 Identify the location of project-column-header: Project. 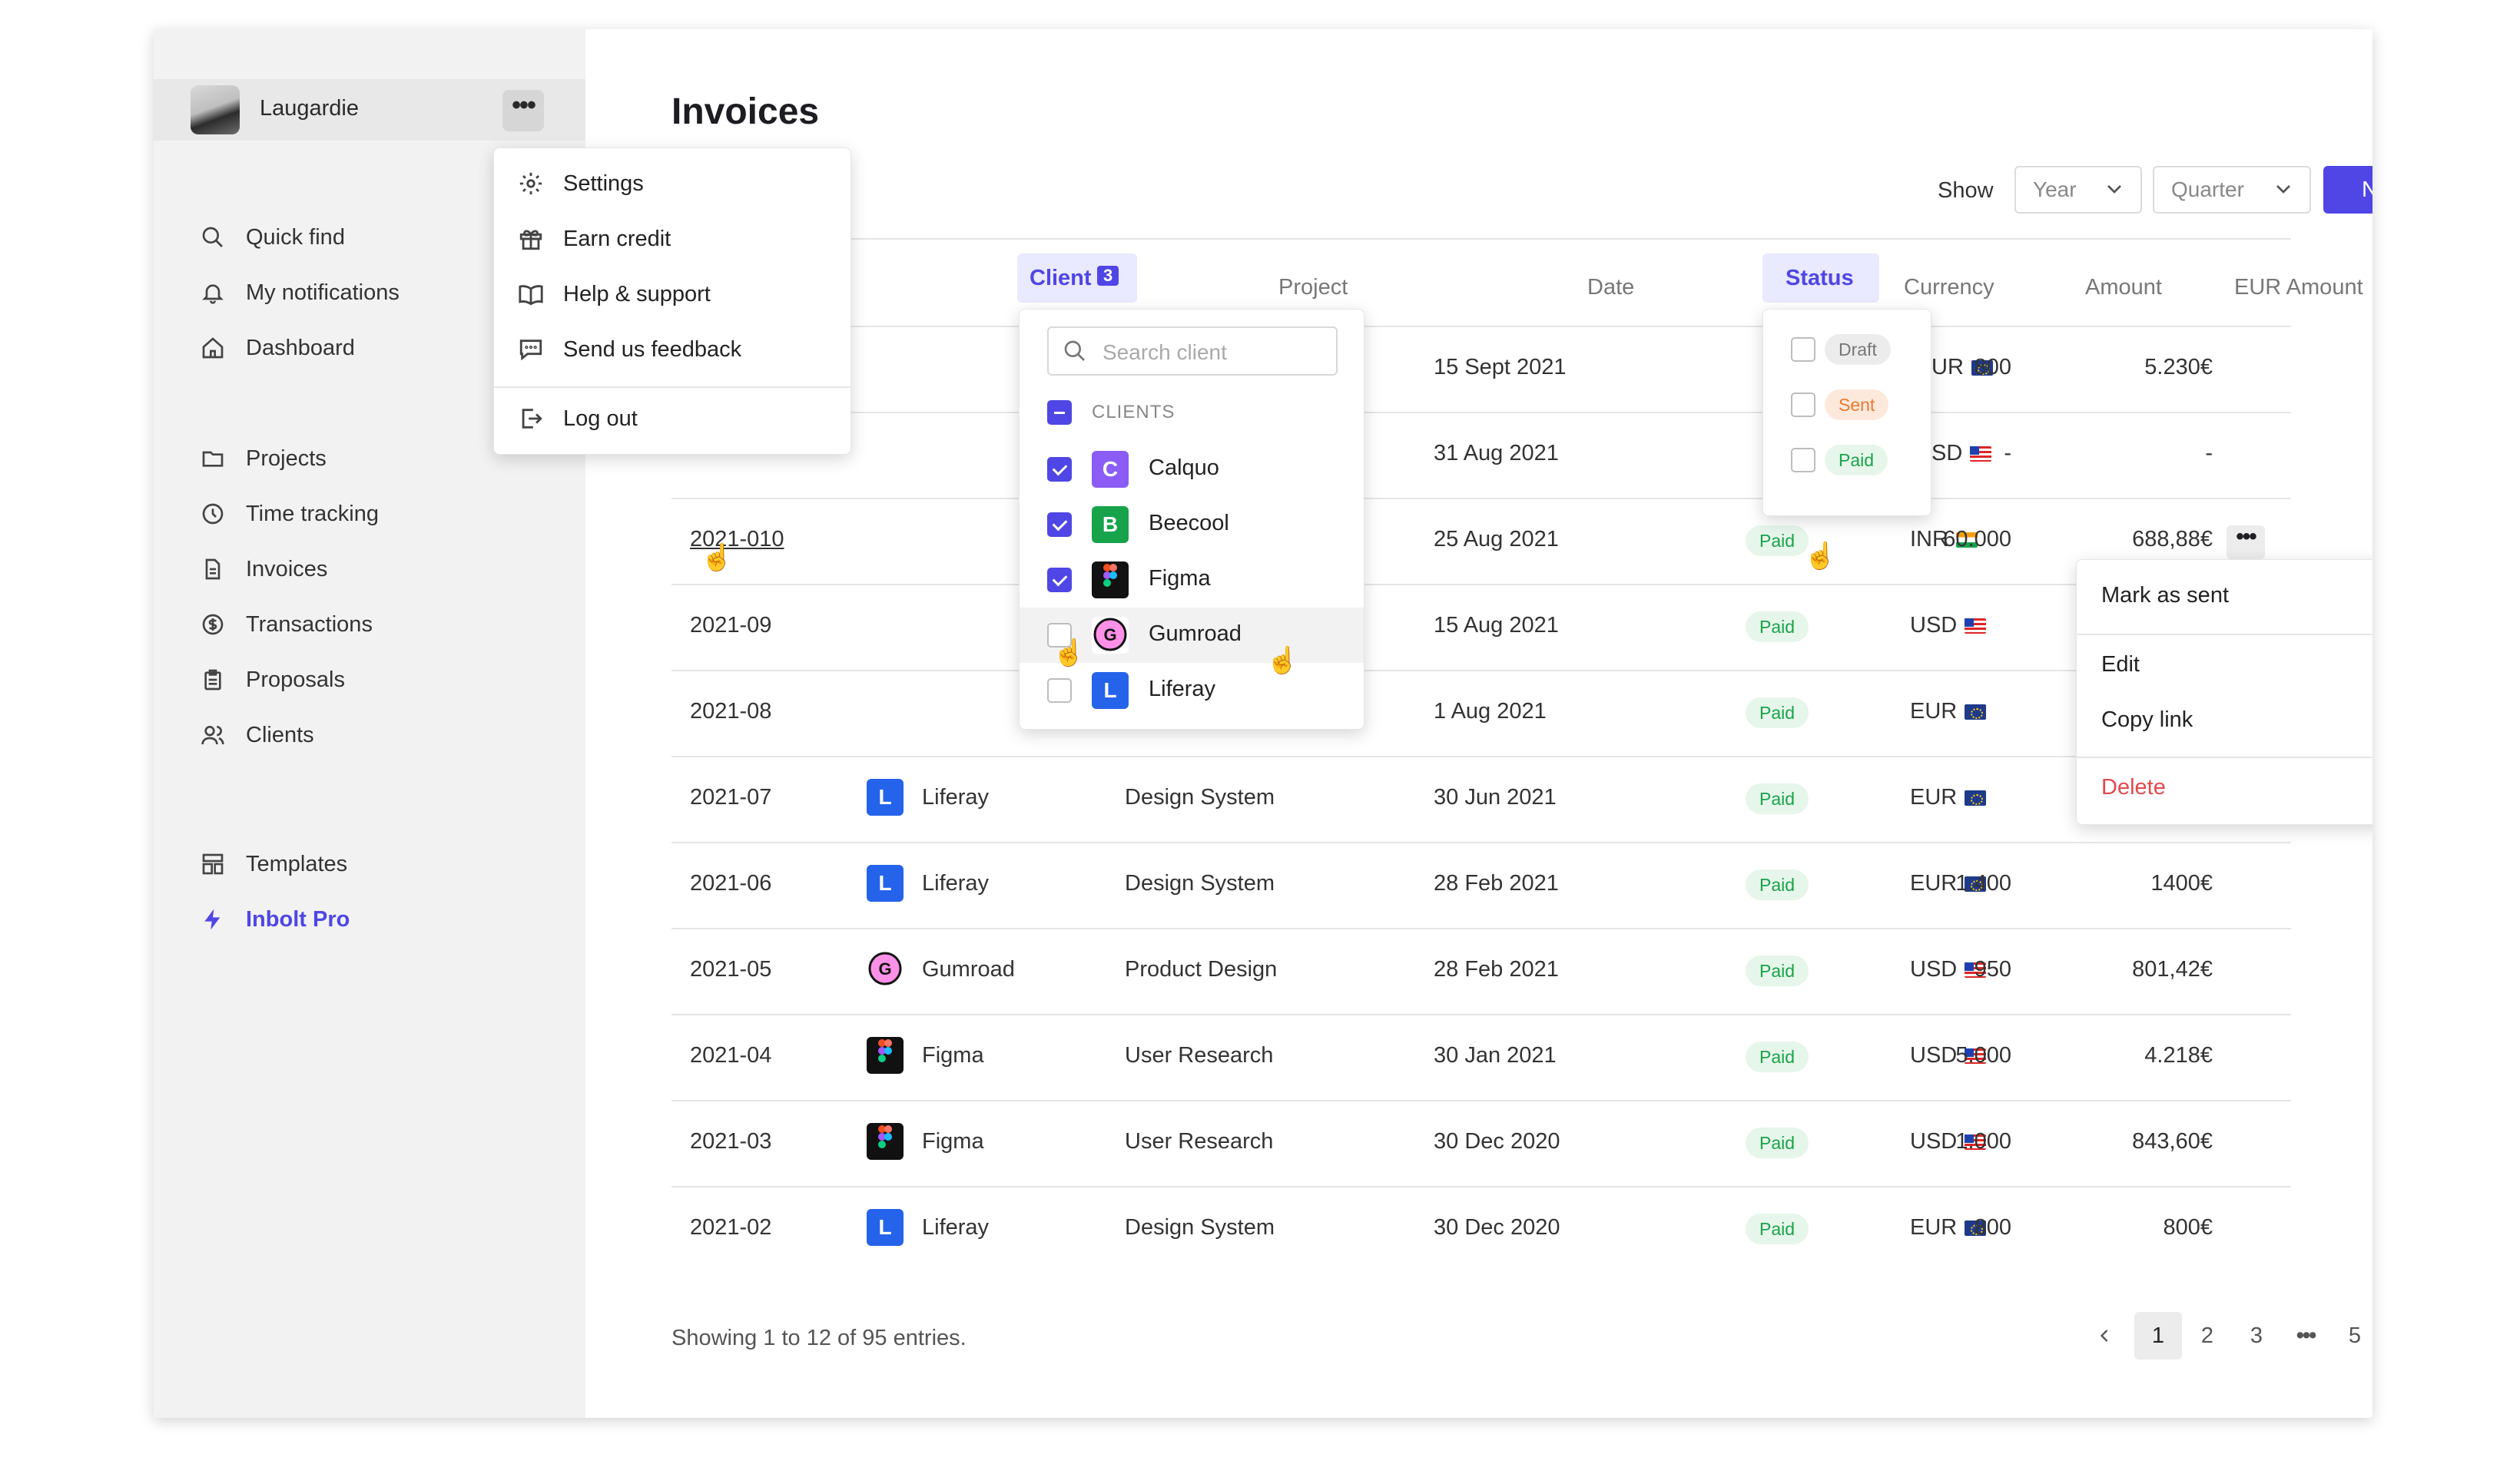
(1313, 287).